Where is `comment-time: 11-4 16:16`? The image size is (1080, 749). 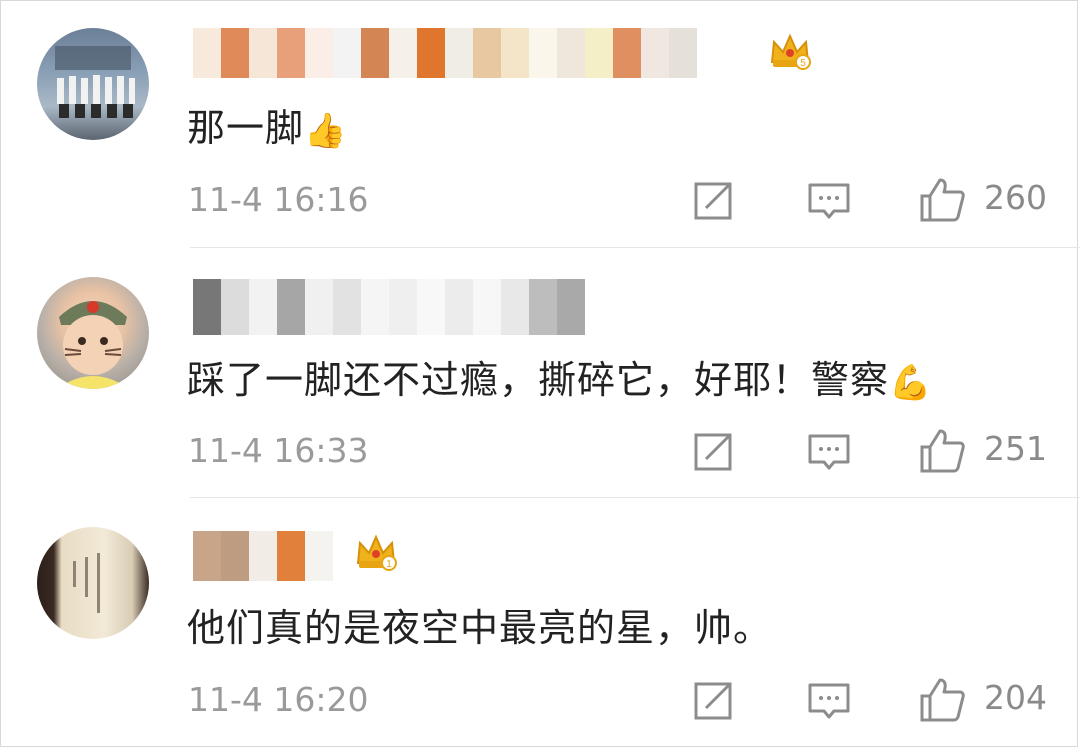
comment-time: 11-4 16:16 is located at coordinates (278, 199).